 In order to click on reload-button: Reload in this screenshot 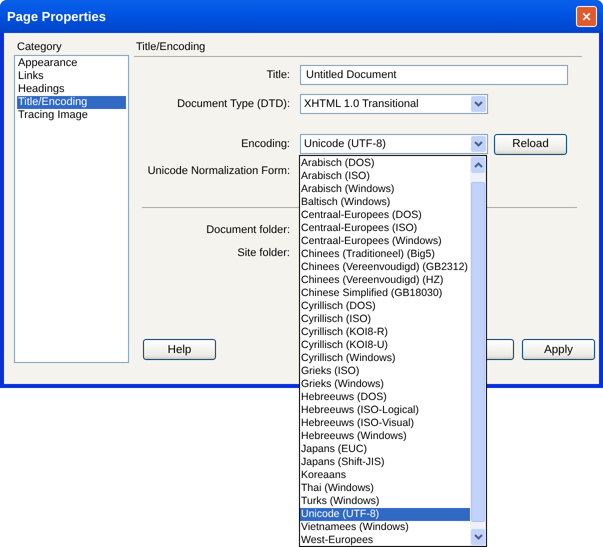, I will do `click(530, 144)`.